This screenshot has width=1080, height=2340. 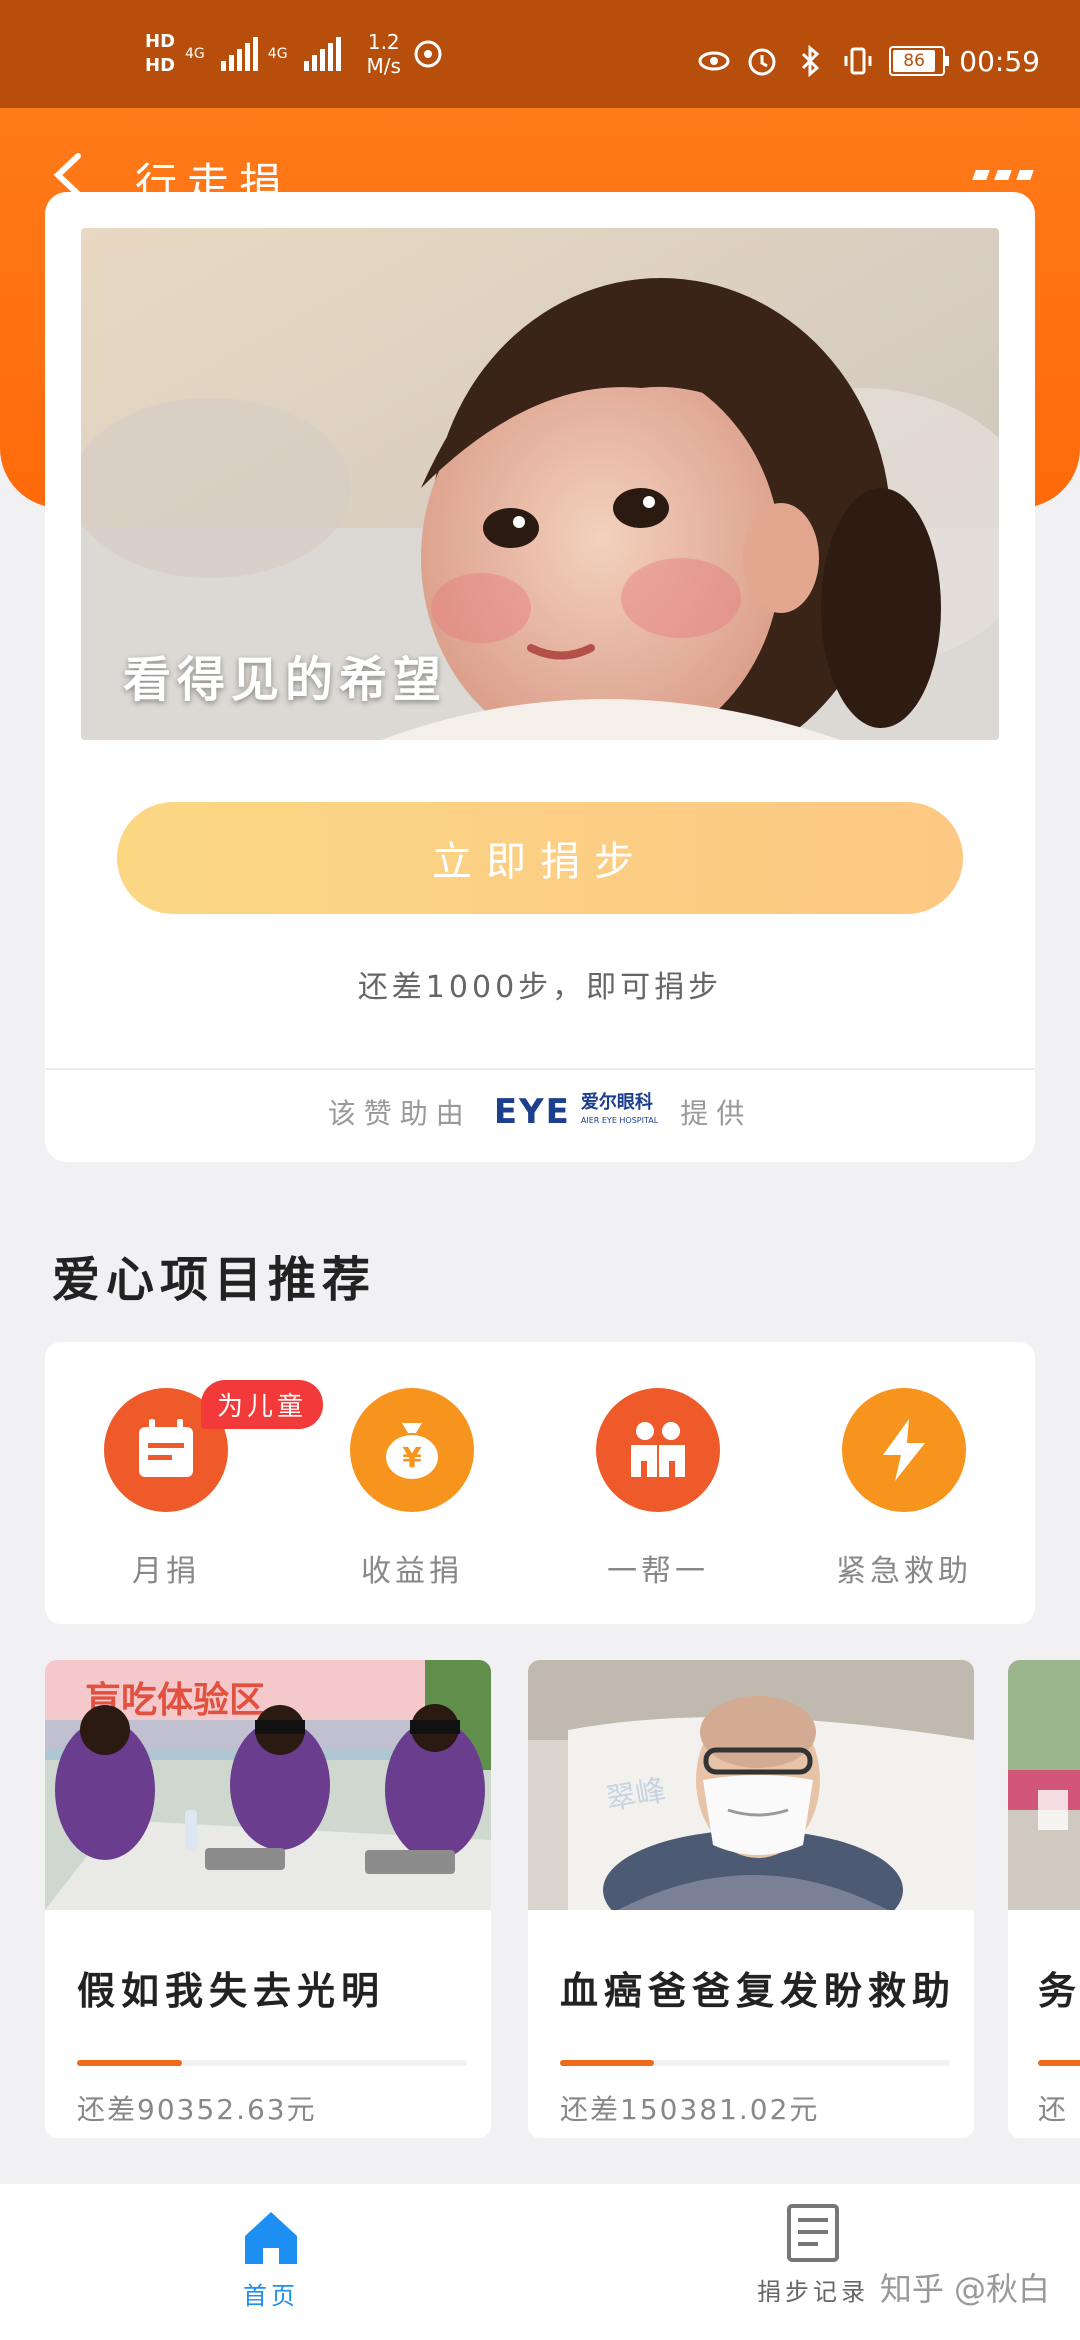 I want to click on nav-step-records: 捐步记录, so click(x=813, y=2254).